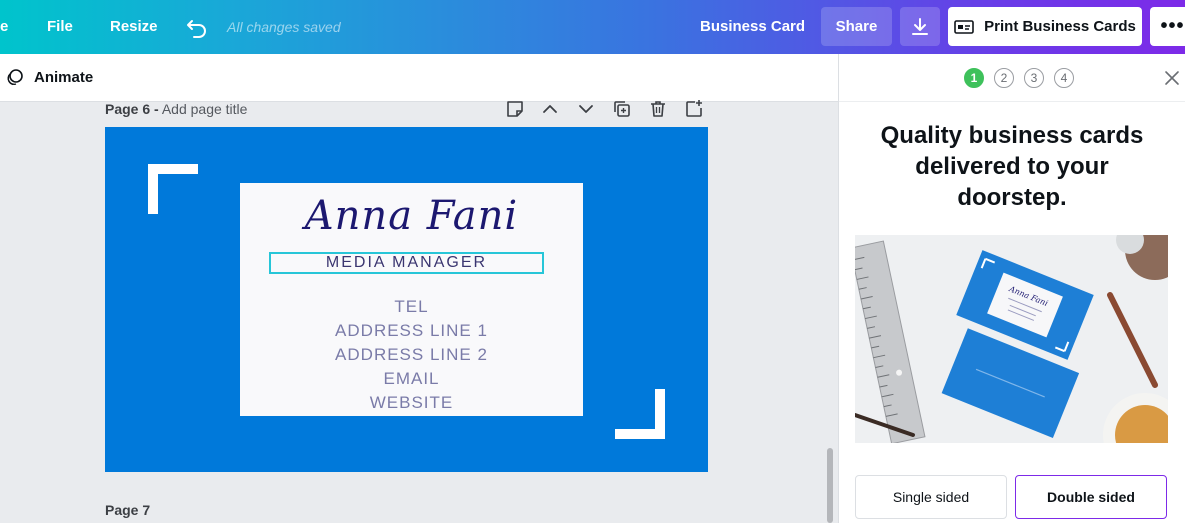  I want to click on page-6-title-placeholder: Add page title, so click(205, 109).